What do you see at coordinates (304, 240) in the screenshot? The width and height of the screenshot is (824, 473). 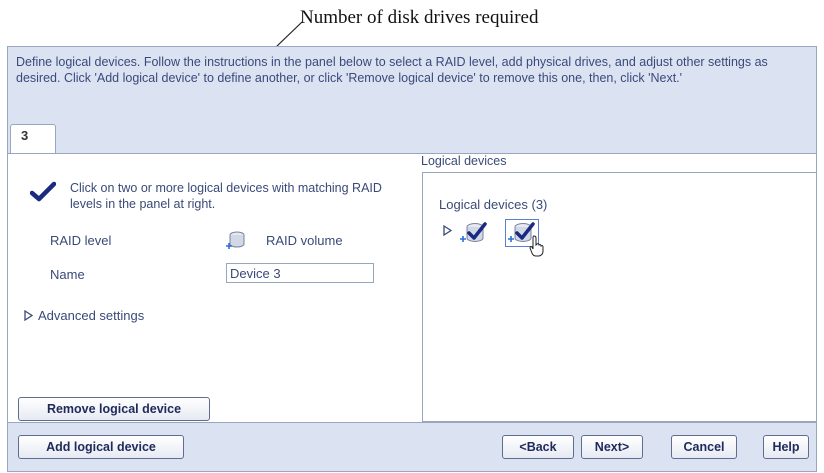 I see `raid-level-value: RAID volume` at bounding box center [304, 240].